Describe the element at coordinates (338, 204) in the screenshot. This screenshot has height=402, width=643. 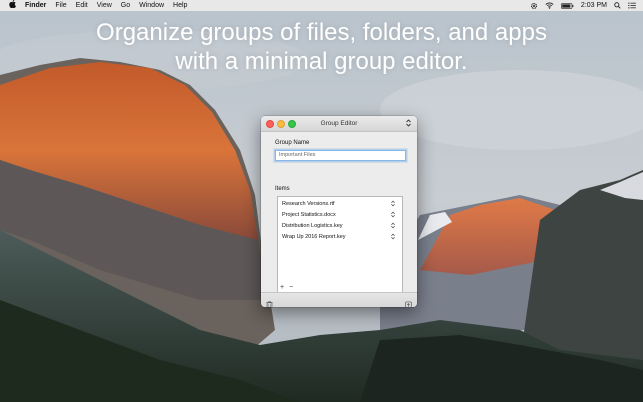
I see `list-item: Research Versions.rtf` at that location.